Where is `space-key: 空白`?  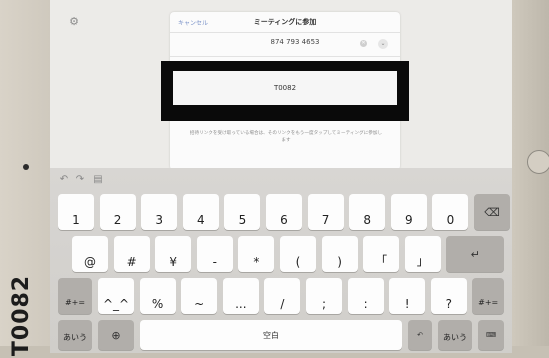
space-key: 空白 is located at coordinates (271, 335).